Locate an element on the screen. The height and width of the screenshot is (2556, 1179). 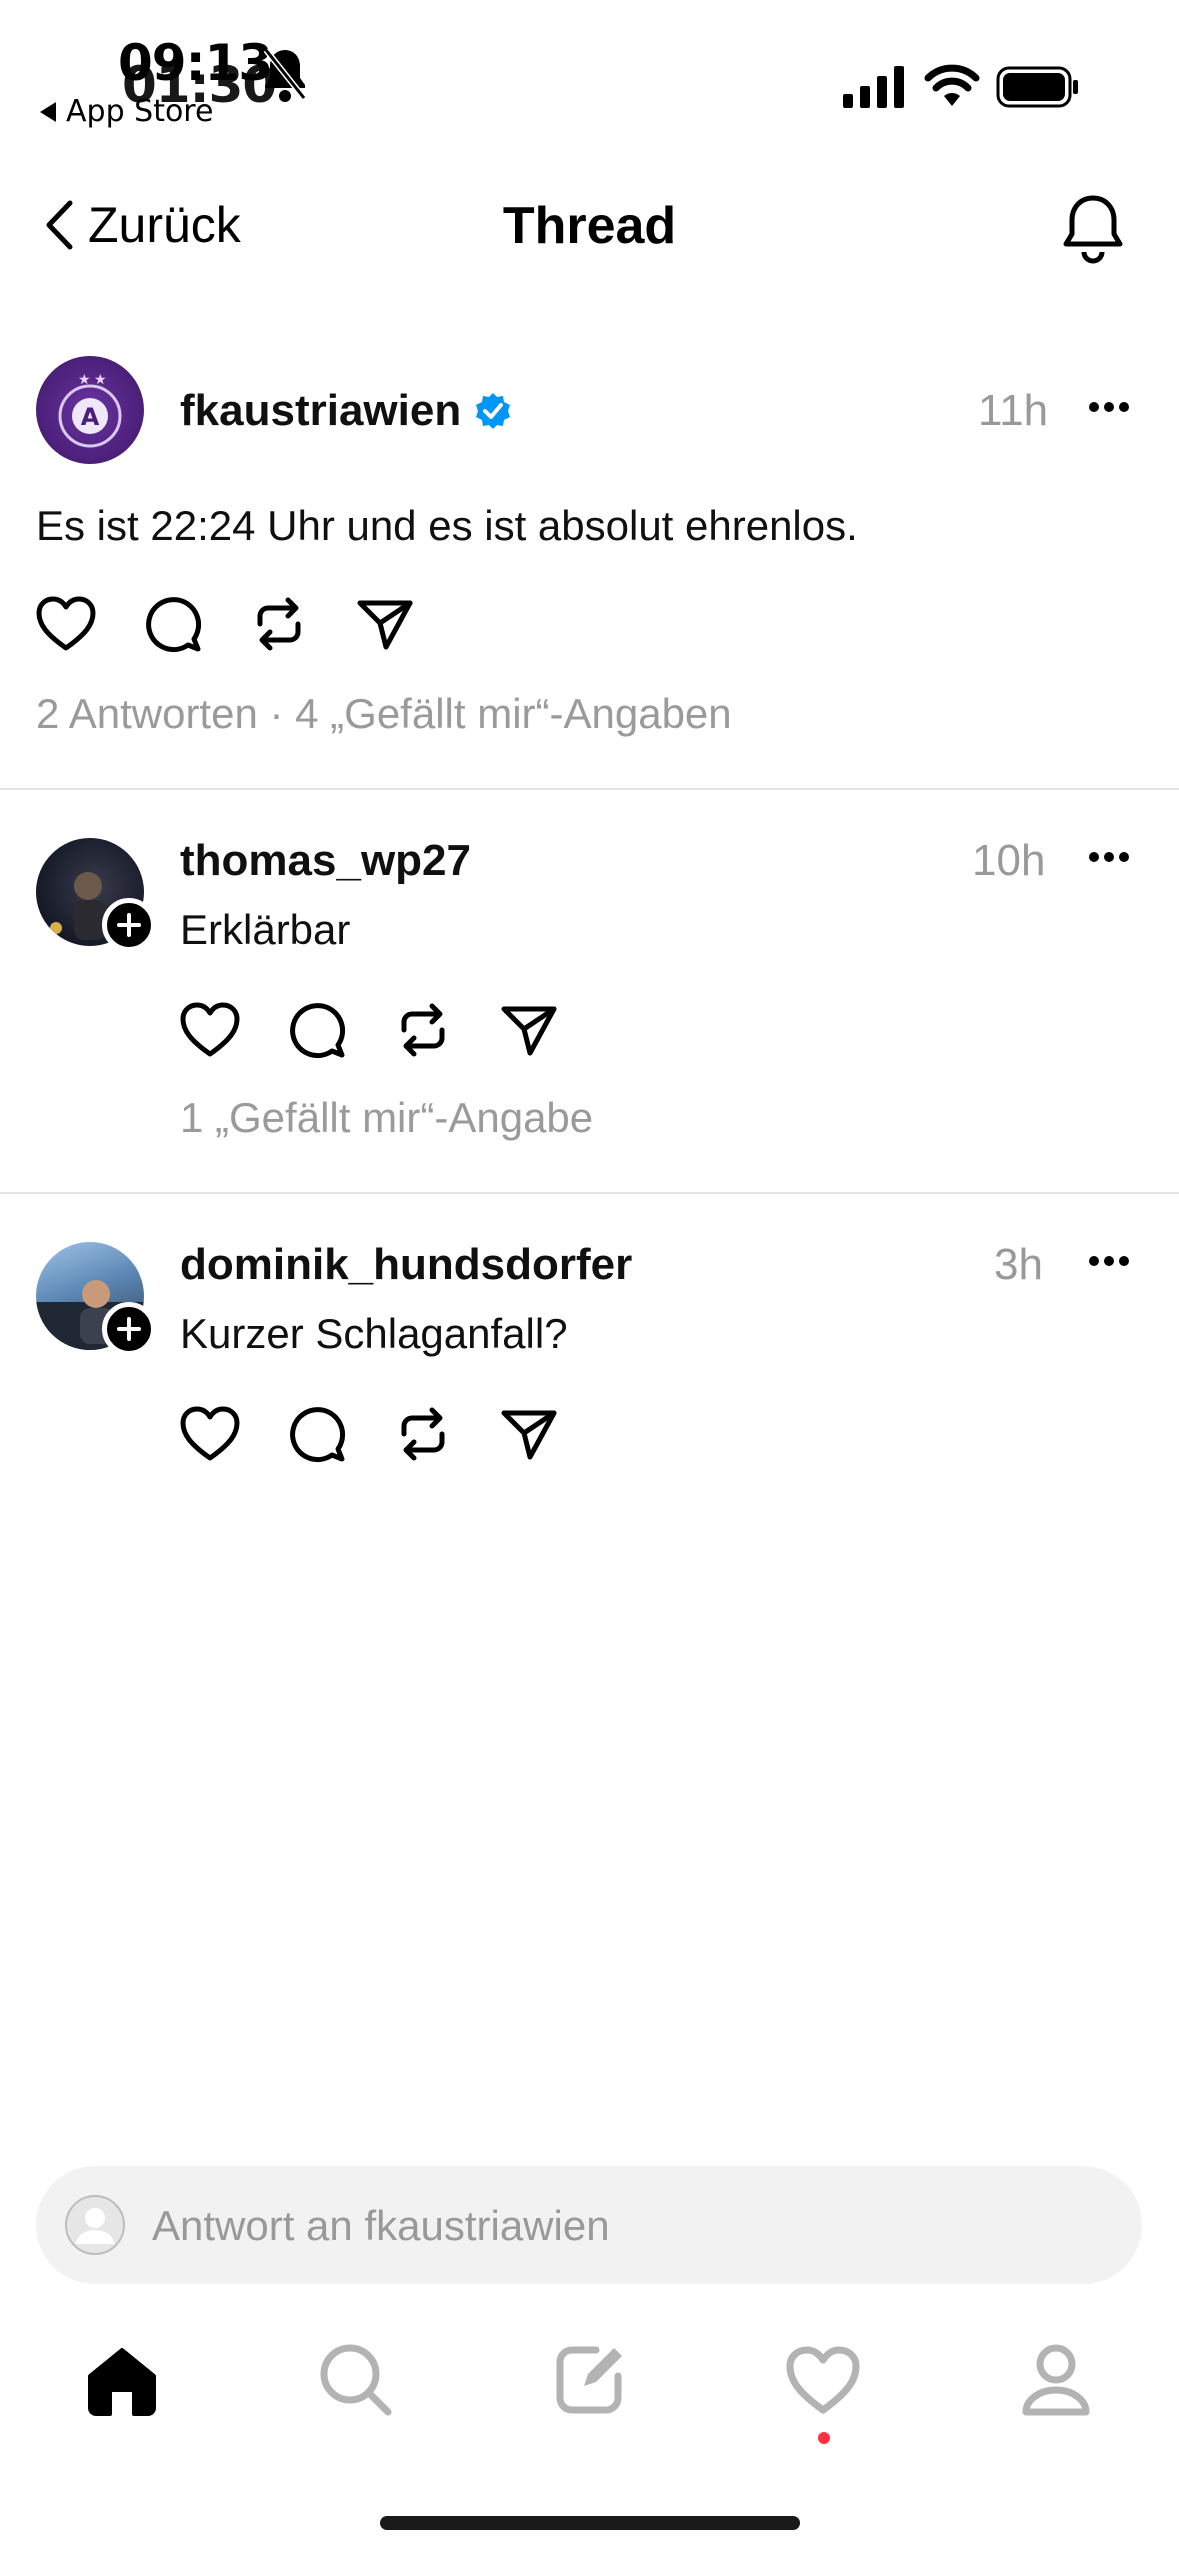
post-time: 11h is located at coordinates (1013, 410).